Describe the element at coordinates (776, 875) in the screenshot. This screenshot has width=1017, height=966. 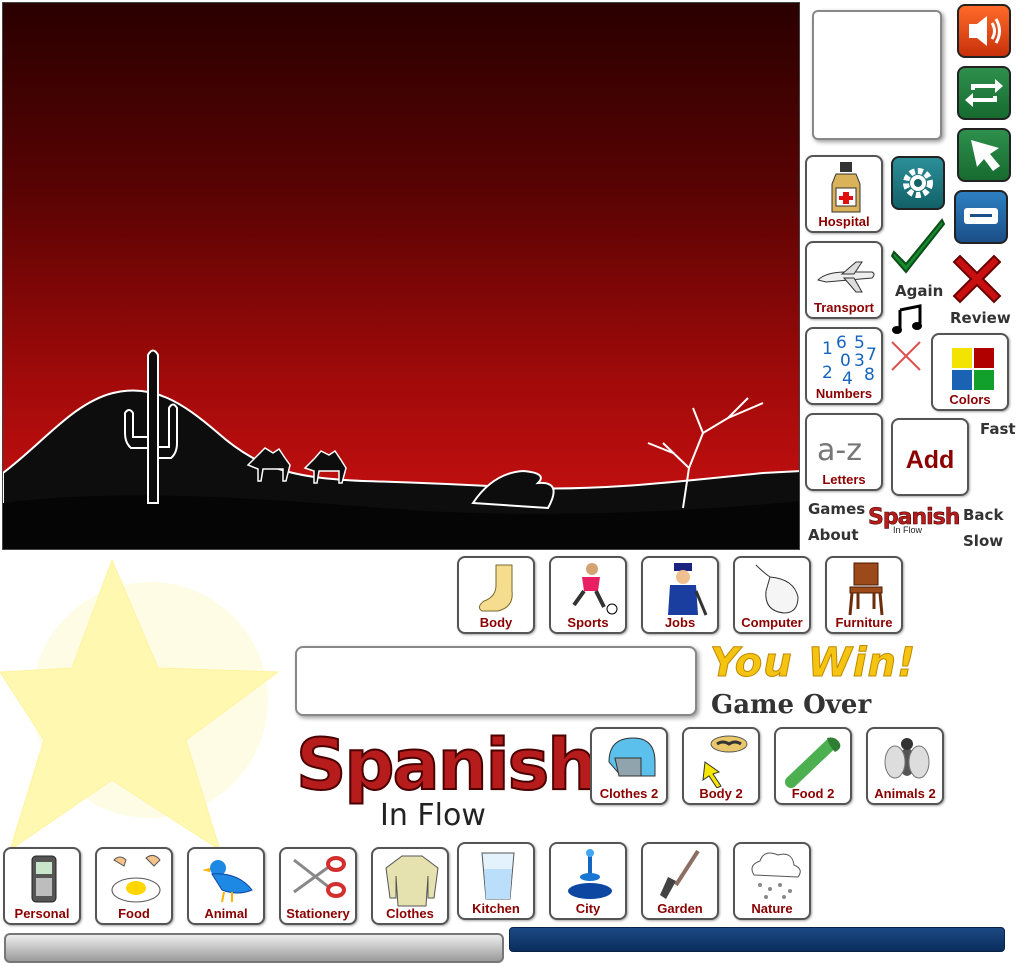
I see `snow-cloud-icon` at that location.